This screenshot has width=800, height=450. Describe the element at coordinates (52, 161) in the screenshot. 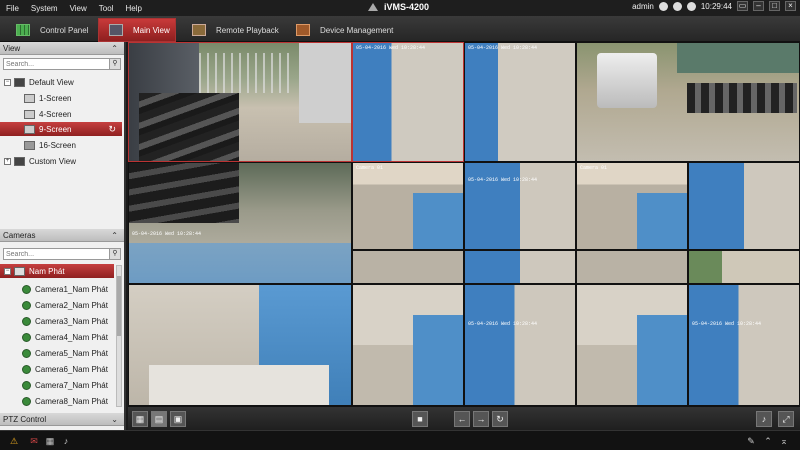

I see `tree-item-label: Custom View` at that location.